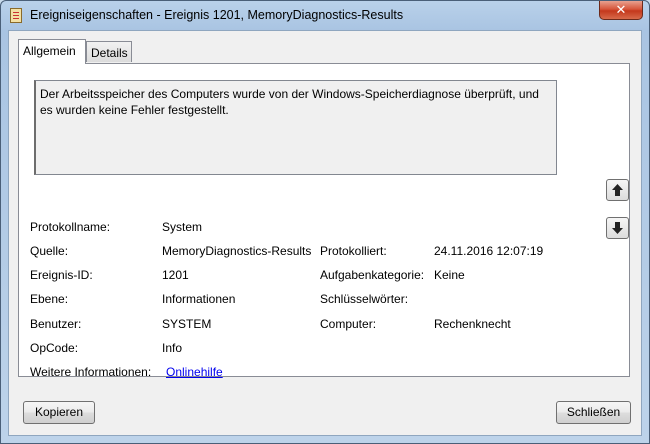 The image size is (650, 444). I want to click on benutzer-value: SYSTEM, so click(186, 324).